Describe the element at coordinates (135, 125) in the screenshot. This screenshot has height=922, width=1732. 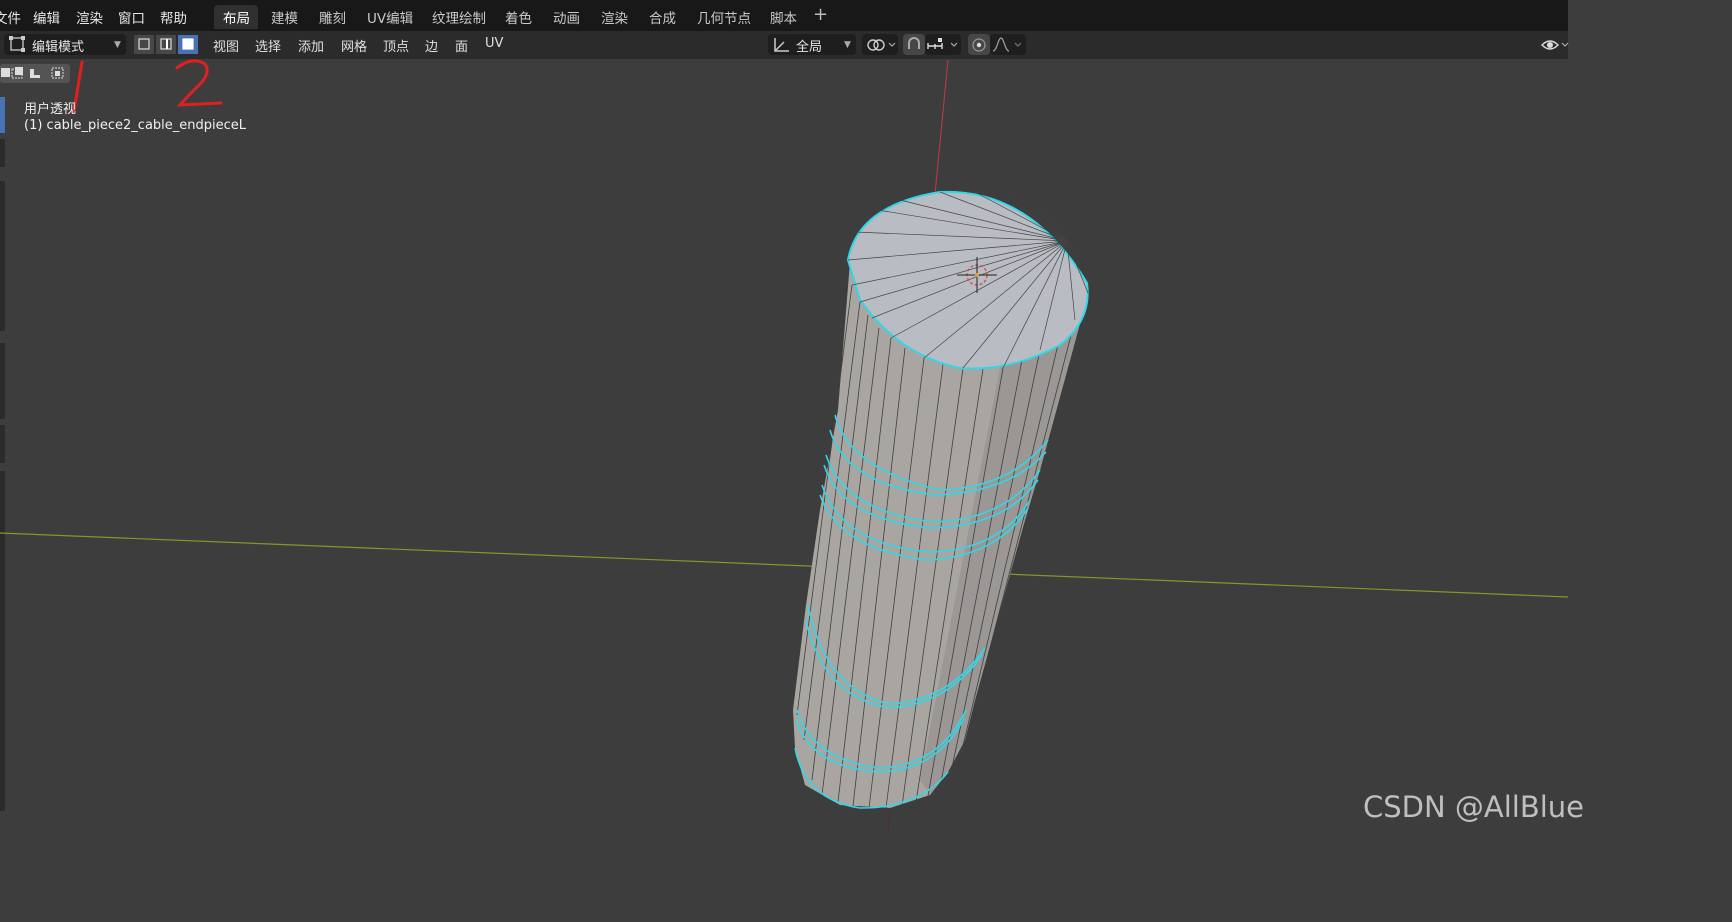
I see `viewport-object-name: (1) cable_piece2_cable_endpieceL` at that location.